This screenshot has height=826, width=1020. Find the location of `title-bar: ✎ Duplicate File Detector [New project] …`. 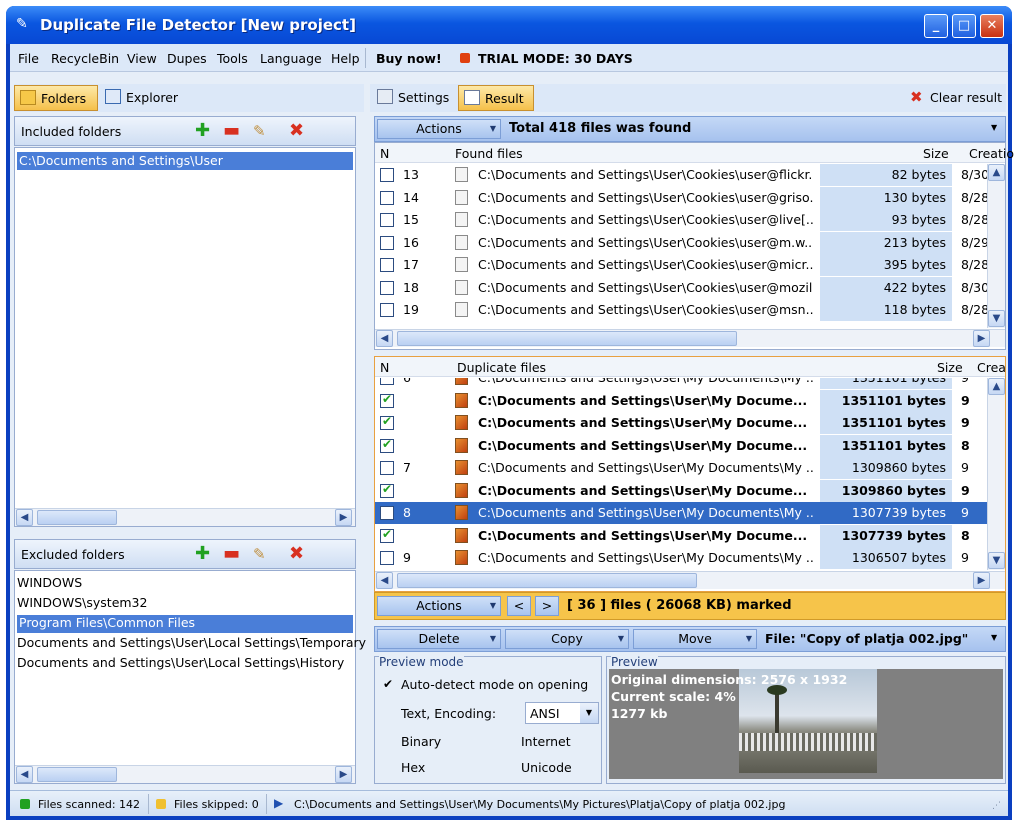

title-bar: ✎ Duplicate File Detector [New project] … is located at coordinates (509, 25).